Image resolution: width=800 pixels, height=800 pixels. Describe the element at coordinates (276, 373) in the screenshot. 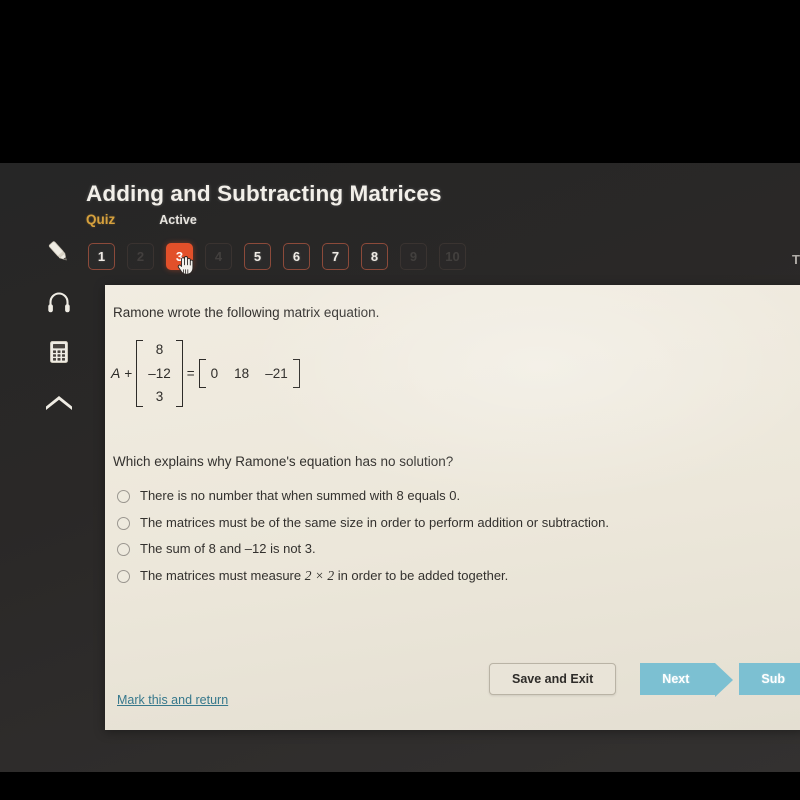

I see `matrix-cell: –21` at that location.